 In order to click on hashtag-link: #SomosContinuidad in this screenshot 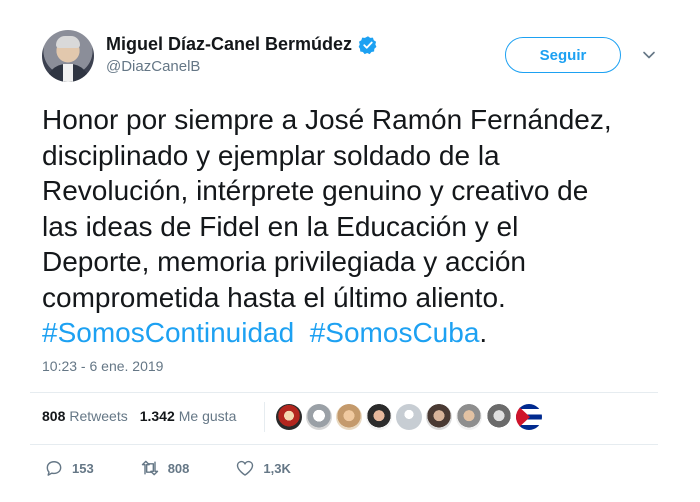, I will do `click(168, 332)`.